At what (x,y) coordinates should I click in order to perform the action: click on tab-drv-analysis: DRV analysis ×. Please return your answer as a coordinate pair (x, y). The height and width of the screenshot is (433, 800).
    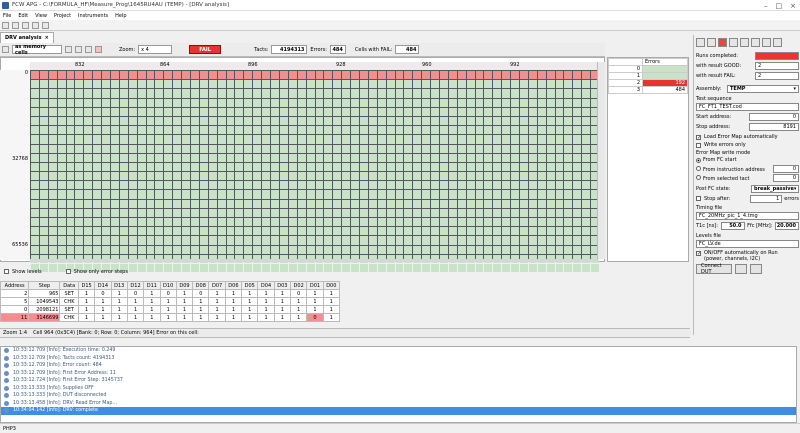
    Looking at the image, I should click on (27, 37).